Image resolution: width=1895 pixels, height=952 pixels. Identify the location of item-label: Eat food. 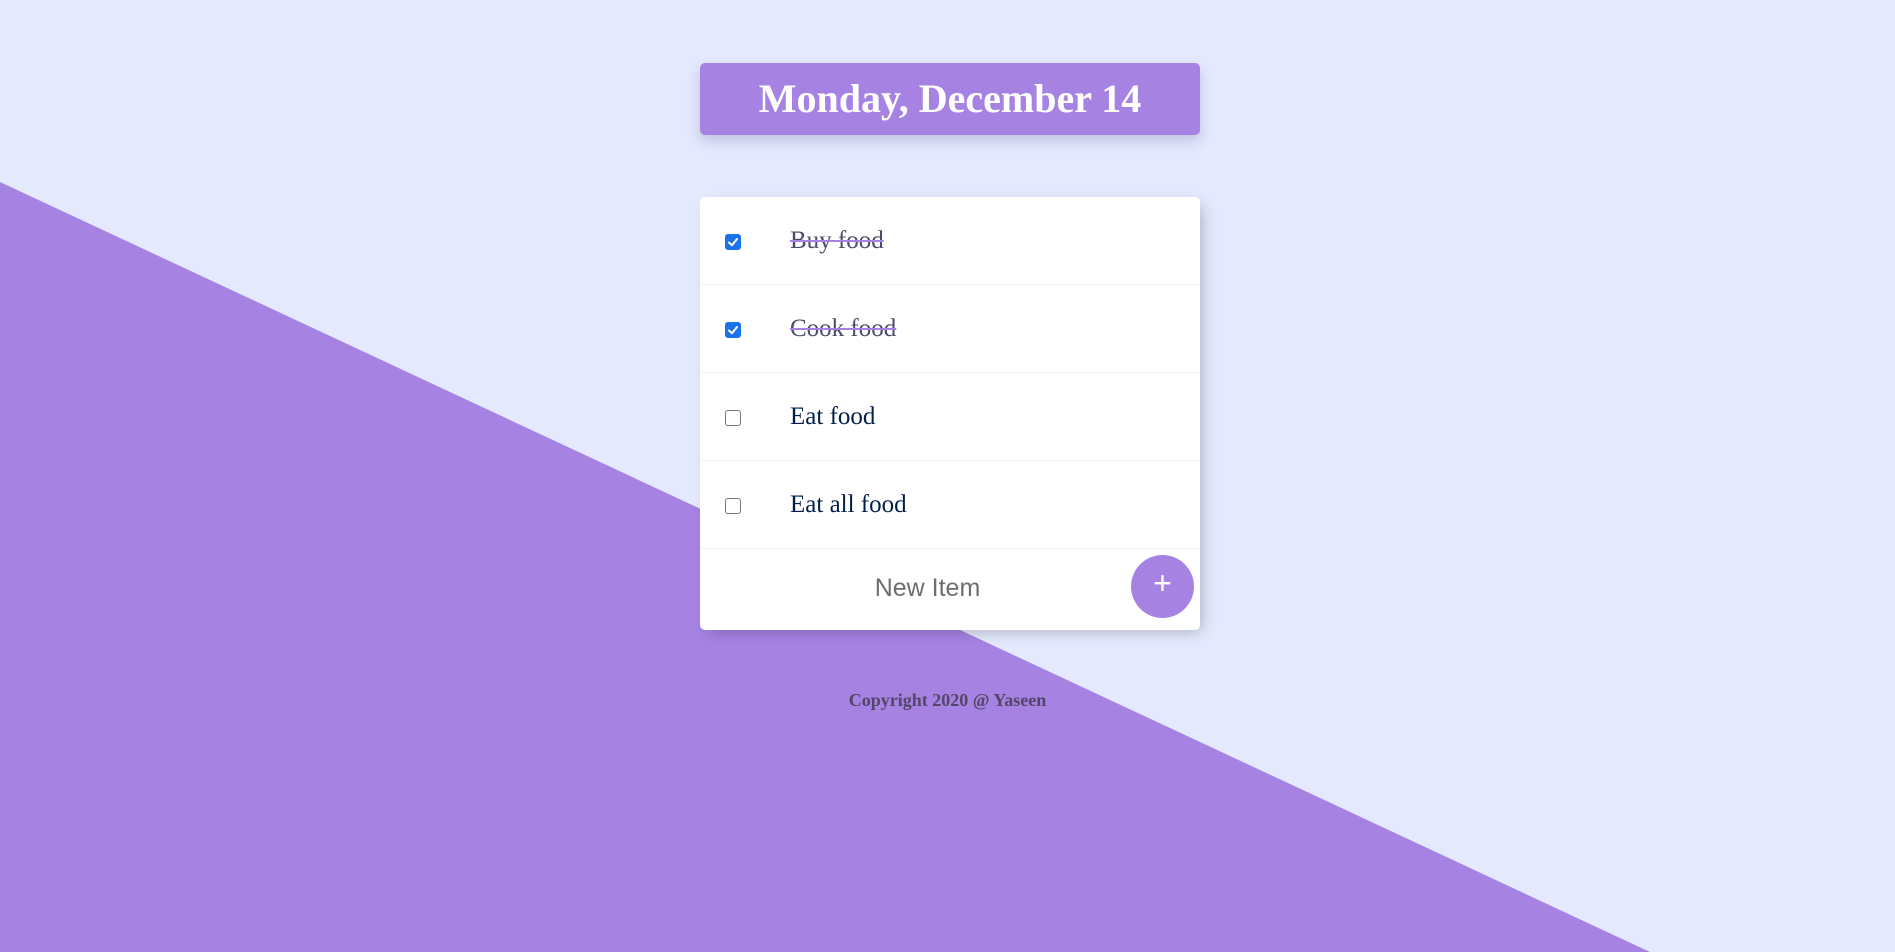
(833, 416).